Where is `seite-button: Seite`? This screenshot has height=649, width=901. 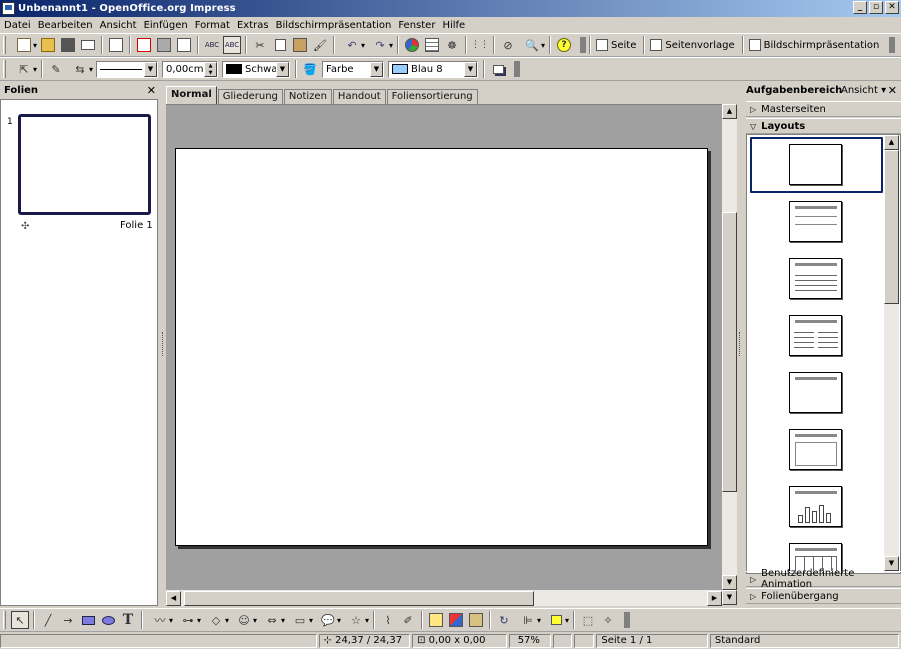 seite-button: Seite is located at coordinates (616, 45).